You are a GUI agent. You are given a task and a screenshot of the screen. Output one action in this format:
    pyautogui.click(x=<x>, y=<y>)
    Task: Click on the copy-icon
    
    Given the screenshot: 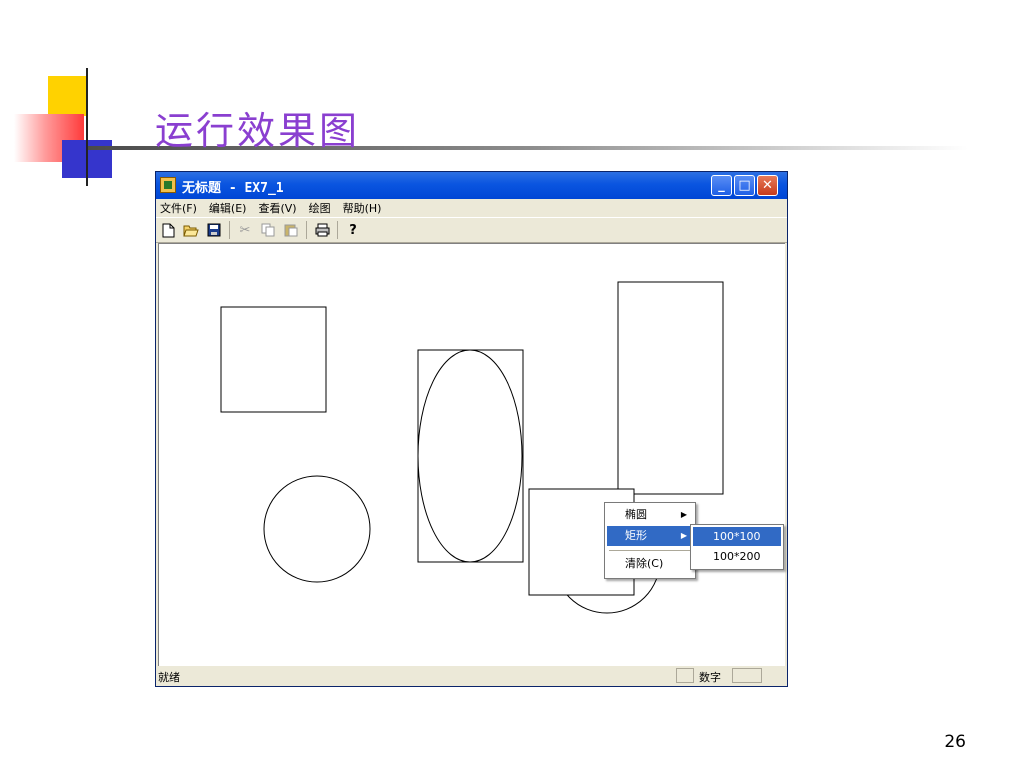 What is the action you would take?
    pyautogui.click(x=268, y=230)
    